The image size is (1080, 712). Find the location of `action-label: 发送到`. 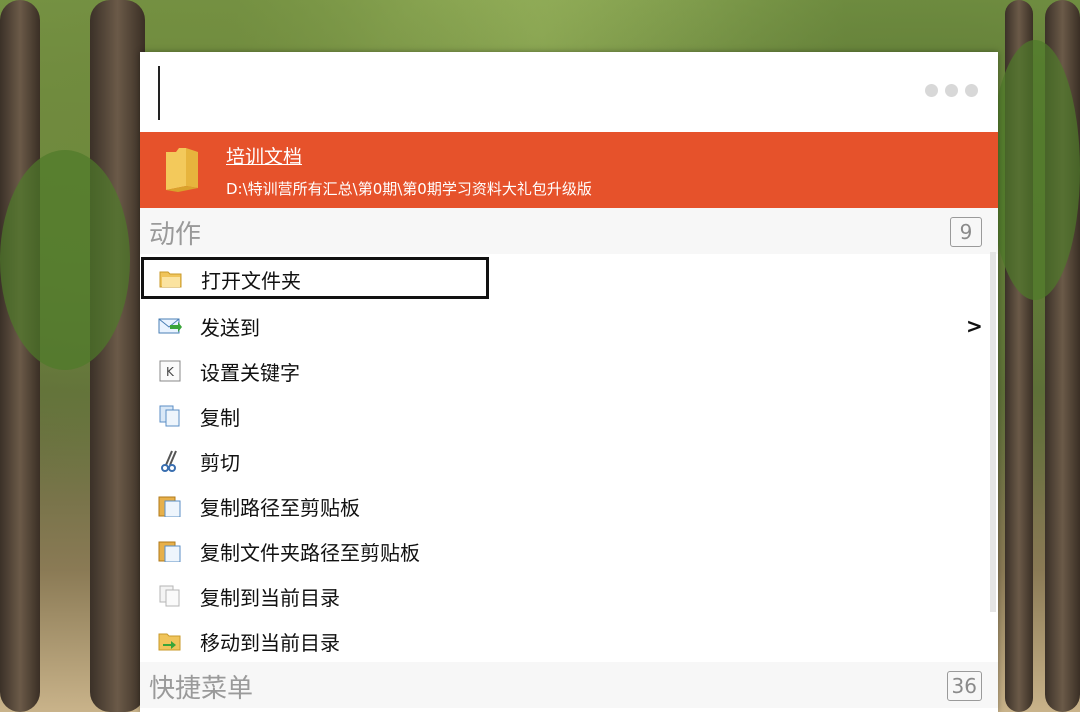

action-label: 发送到 is located at coordinates (230, 328).